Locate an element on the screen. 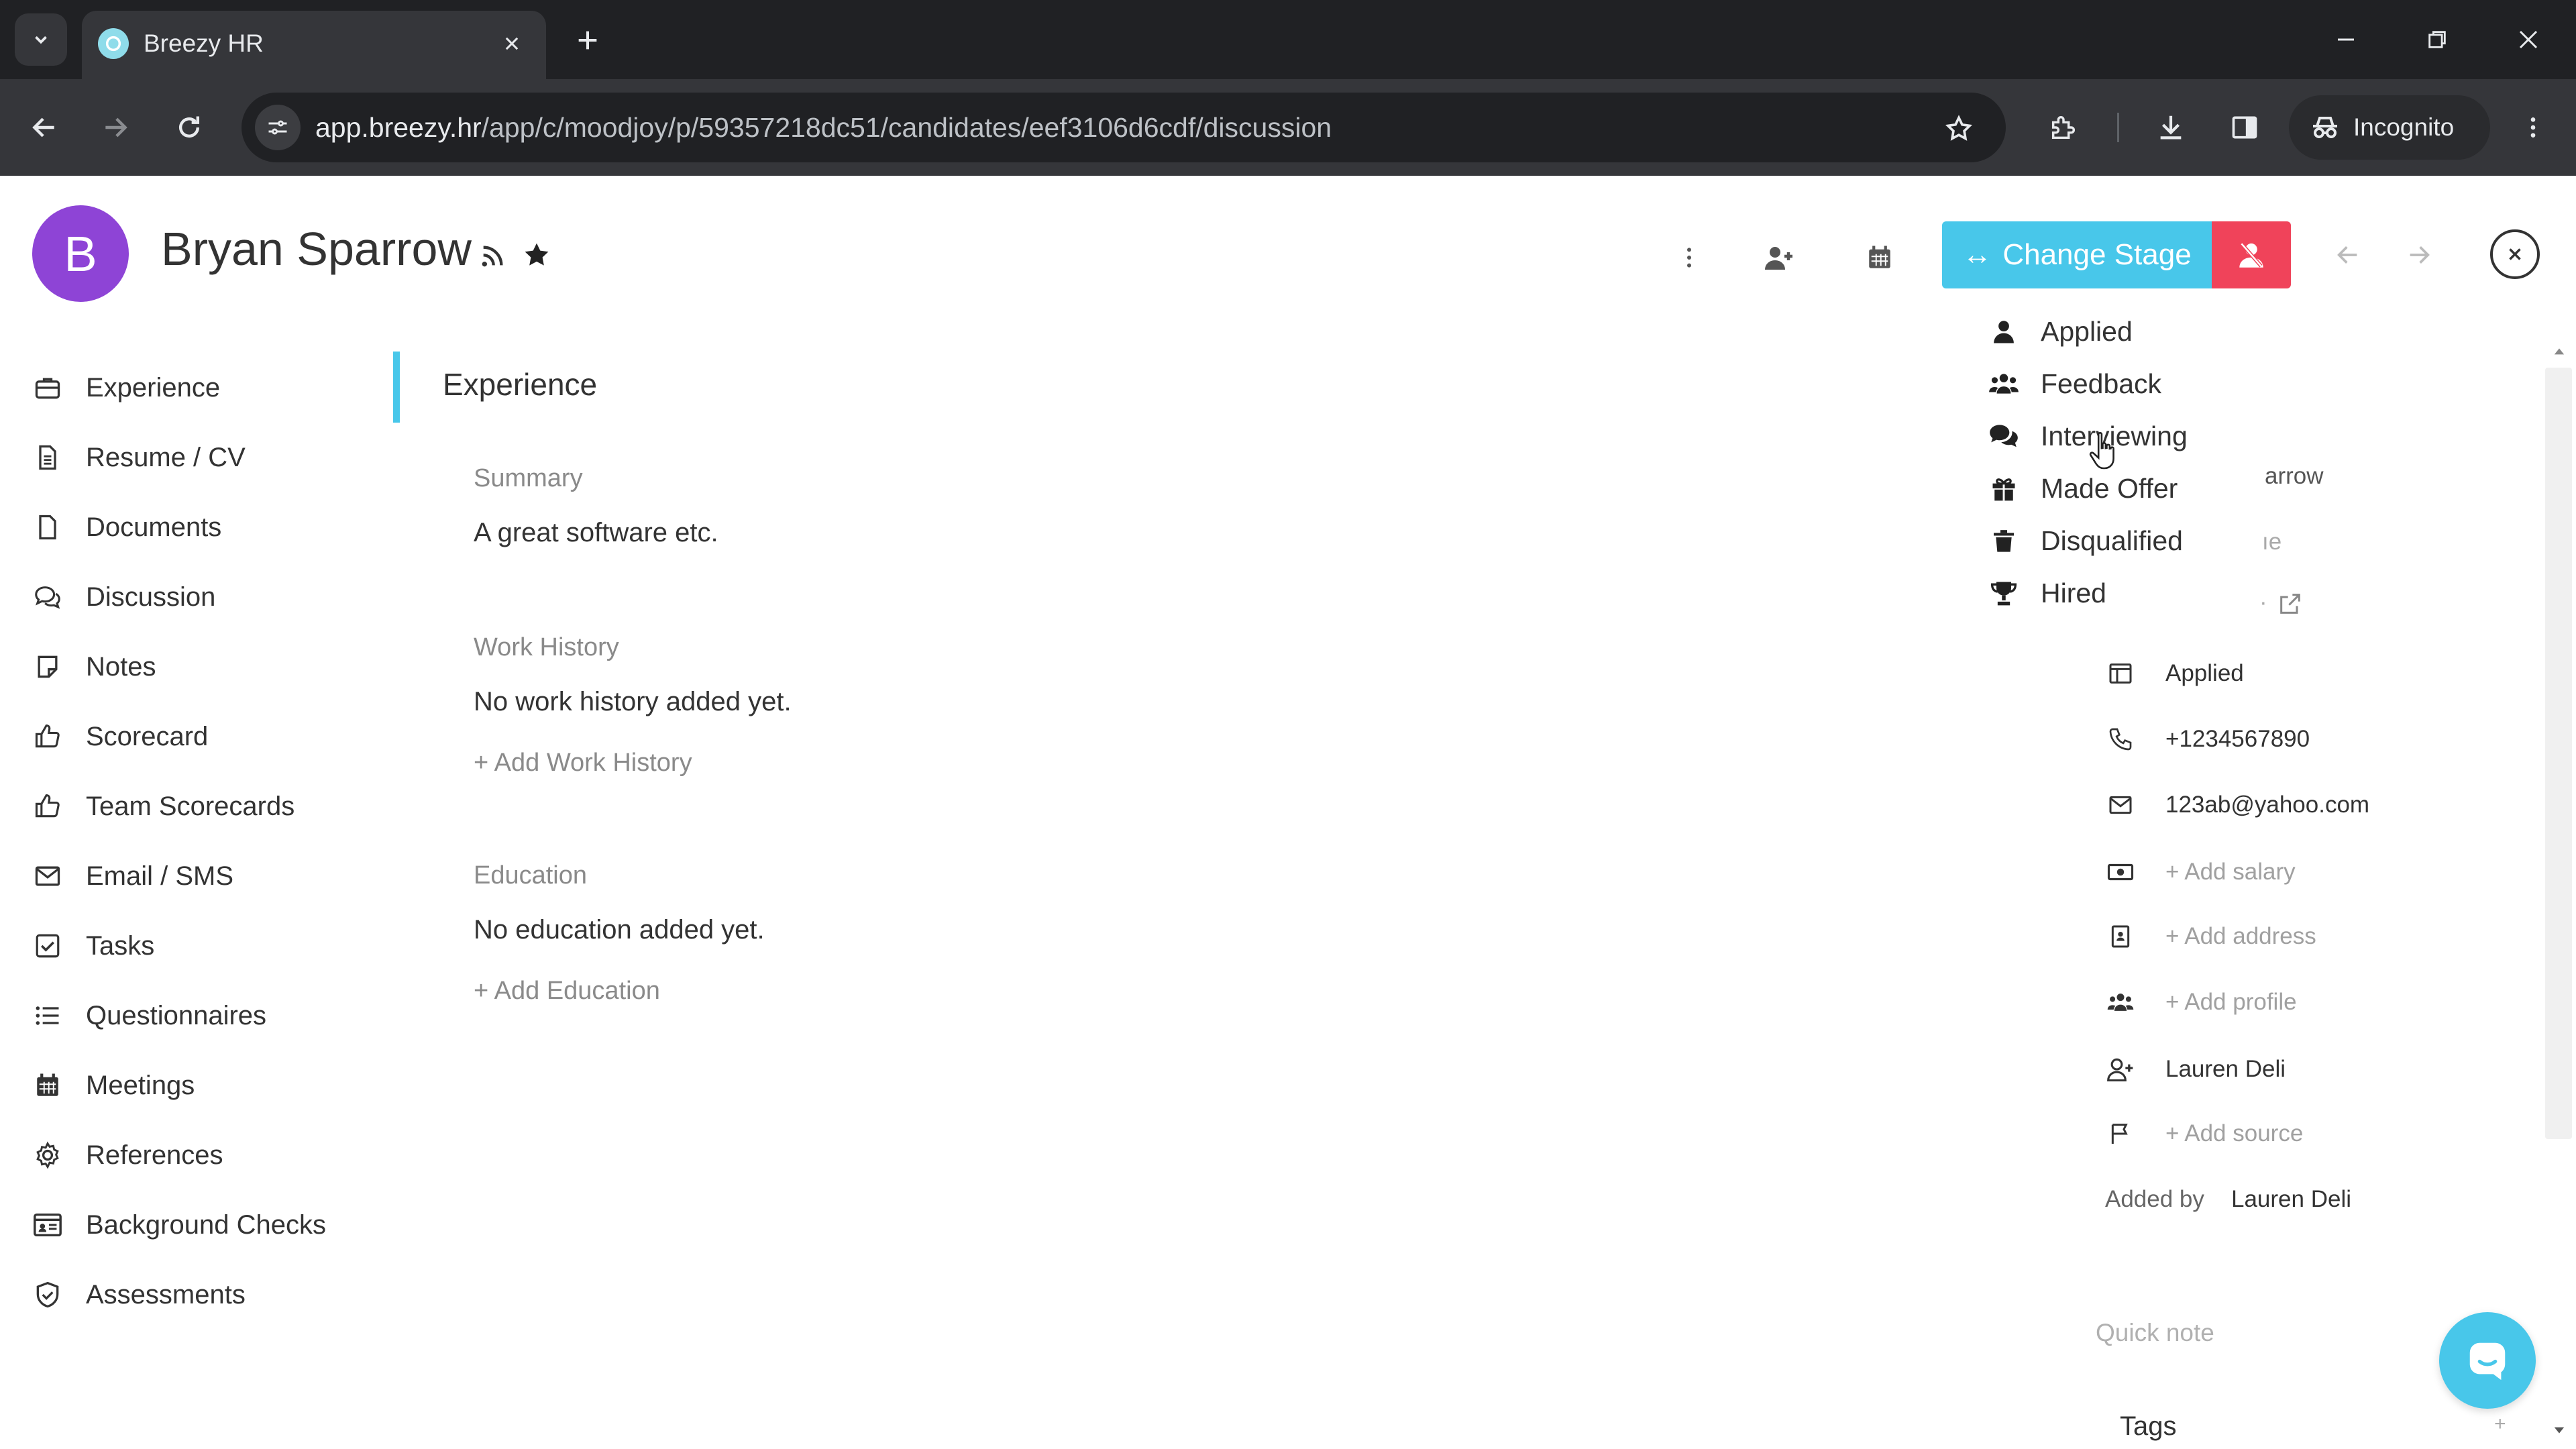 This screenshot has width=2576, height=1449. stage-option-feedback: Feedback is located at coordinates (2073, 384).